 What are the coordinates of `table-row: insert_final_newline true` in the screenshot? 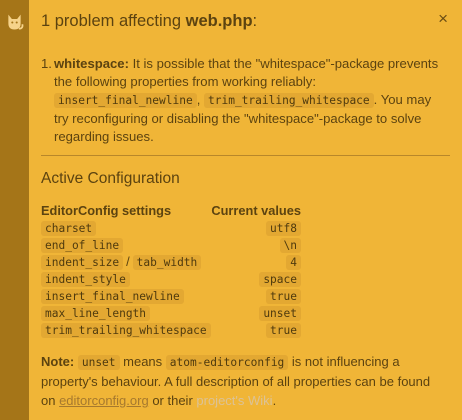 It's located at (171, 296).